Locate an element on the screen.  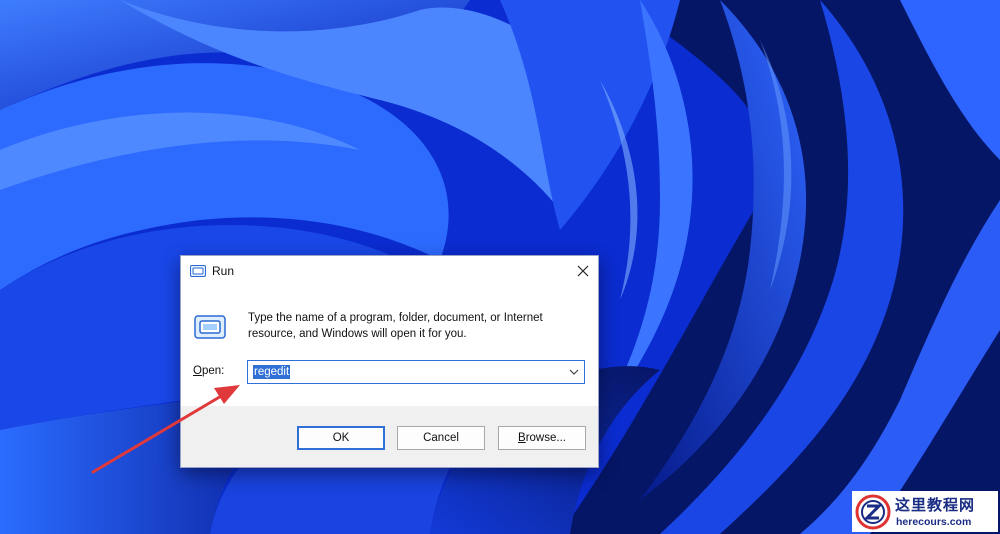
dialog-title: Run is located at coordinates (223, 271).